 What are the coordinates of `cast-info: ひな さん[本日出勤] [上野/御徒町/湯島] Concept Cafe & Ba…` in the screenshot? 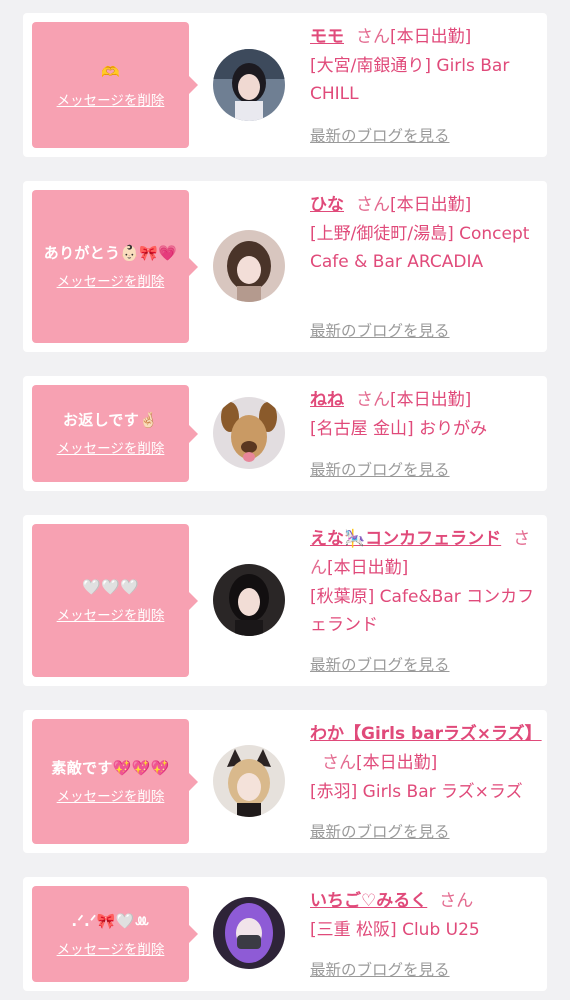 It's located at (423, 233).